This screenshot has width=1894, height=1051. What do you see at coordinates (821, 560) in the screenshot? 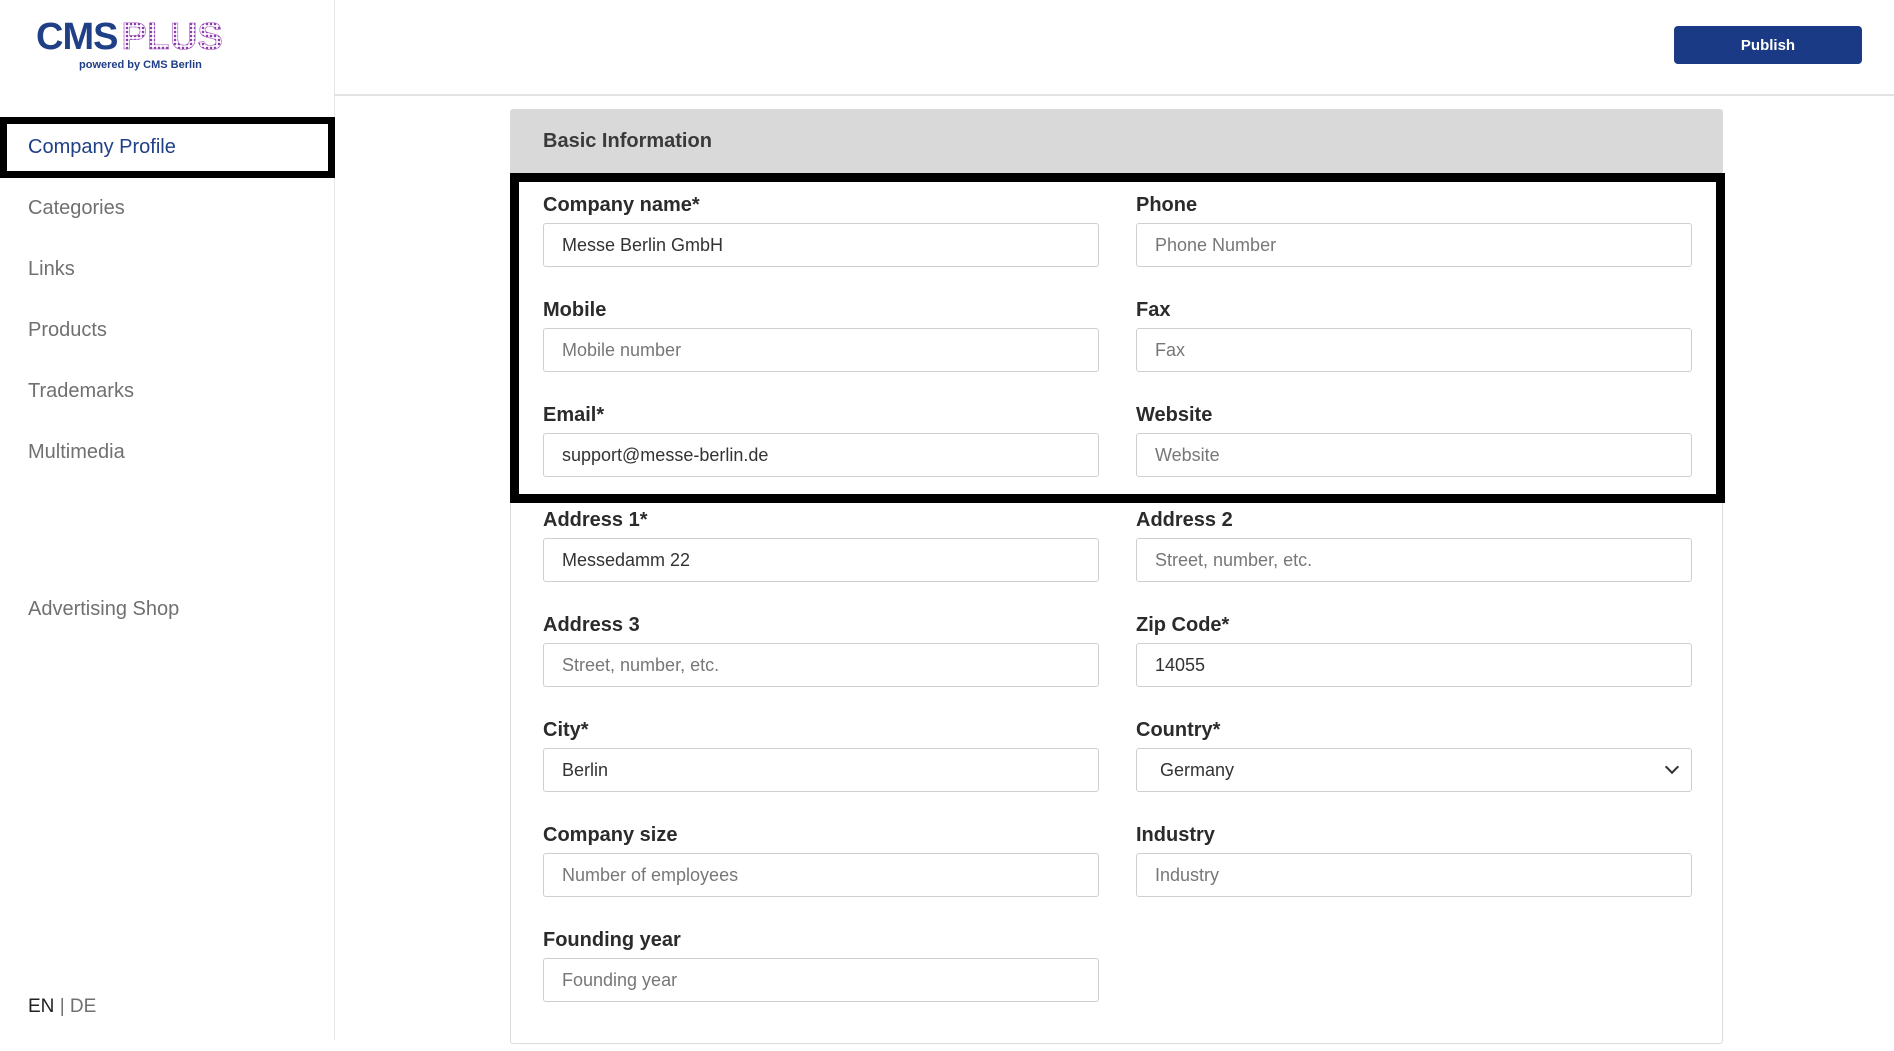
I see `address1-input` at bounding box center [821, 560].